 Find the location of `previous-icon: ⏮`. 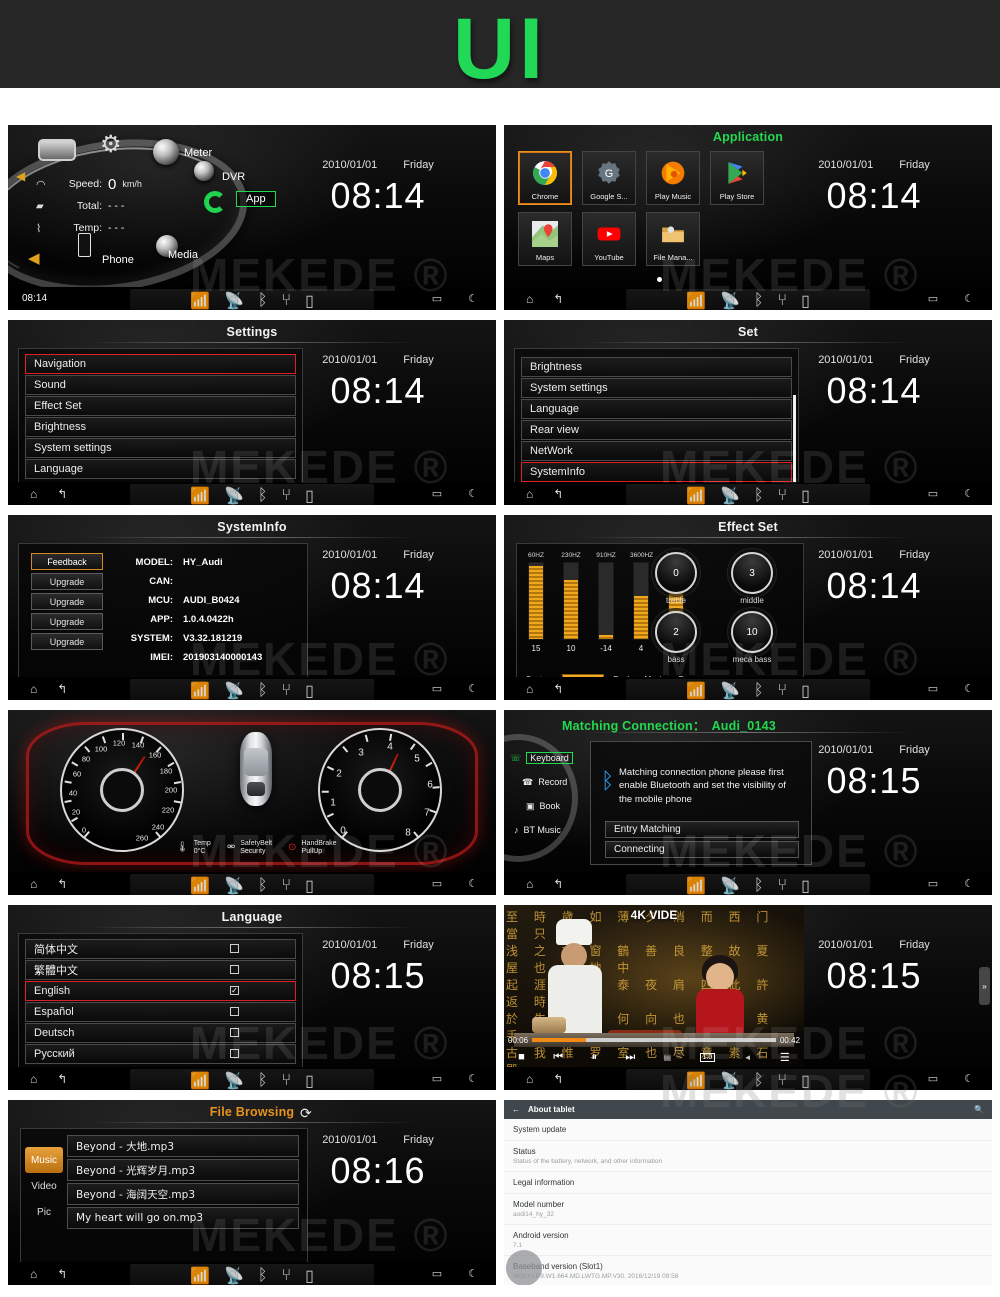

previous-icon: ⏮ is located at coordinates (558, 1057).